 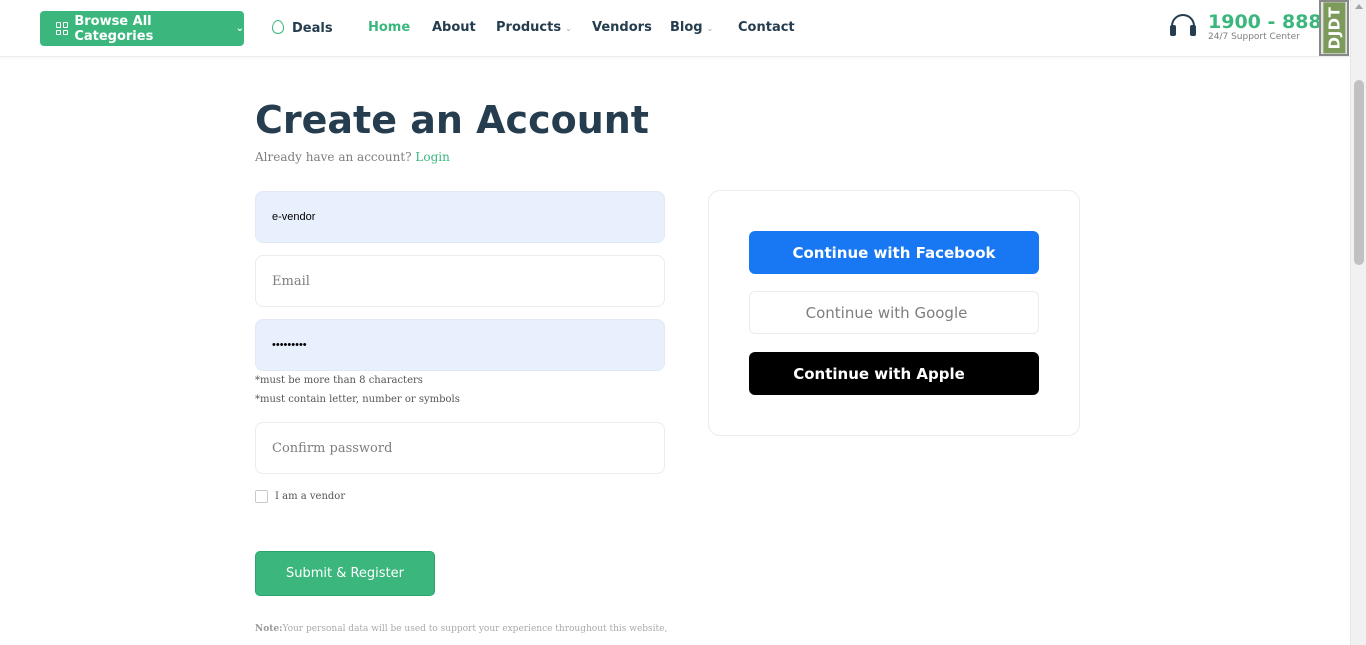 I want to click on email-field, so click(x=460, y=281).